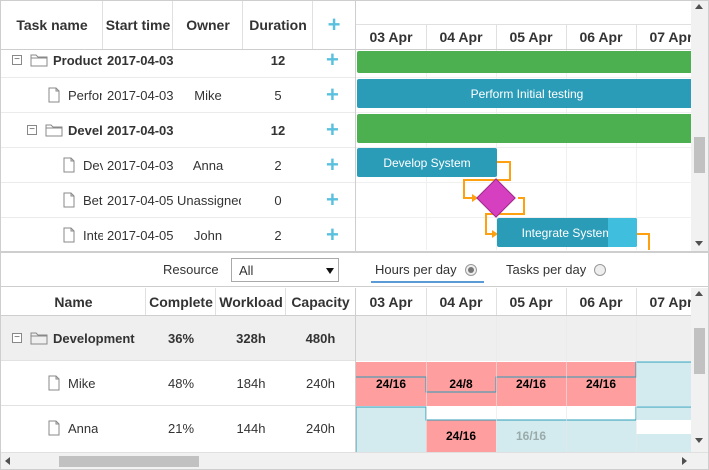 This screenshot has width=709, height=470. I want to click on resource-grid-header: Name Complete Workload Capacity, so click(178, 302).